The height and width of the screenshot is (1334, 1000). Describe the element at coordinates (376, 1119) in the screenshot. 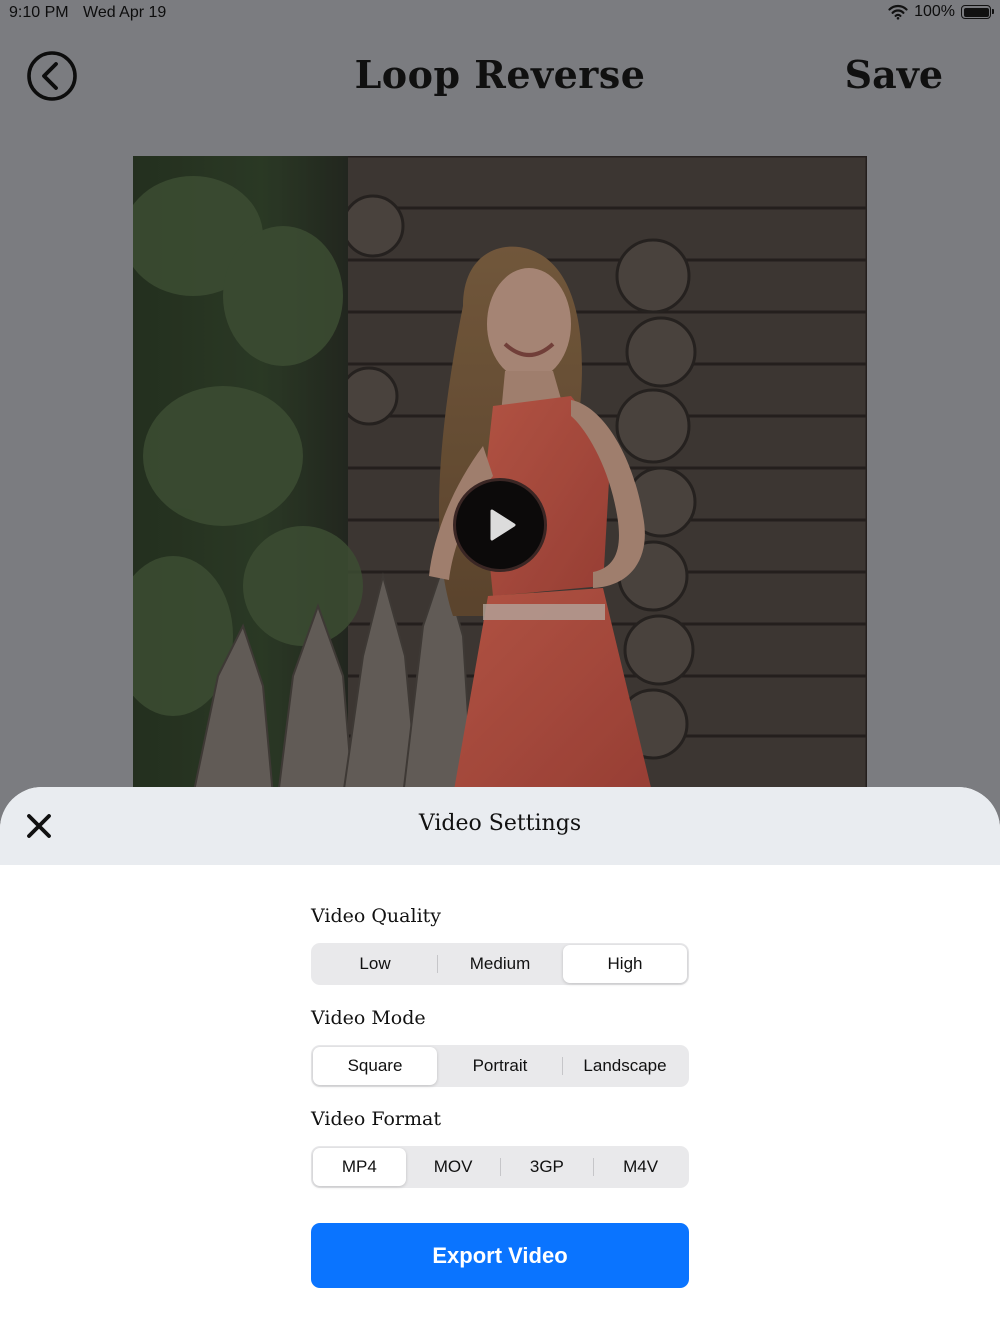

I see `video-format-label: Video Format` at that location.